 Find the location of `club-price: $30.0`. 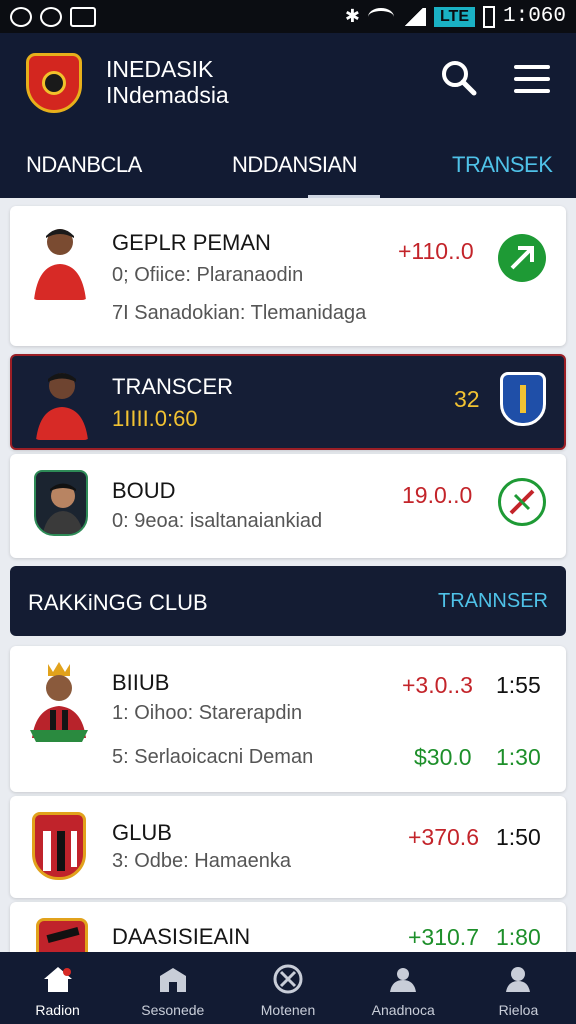

club-price: $30.0 is located at coordinates (443, 757).